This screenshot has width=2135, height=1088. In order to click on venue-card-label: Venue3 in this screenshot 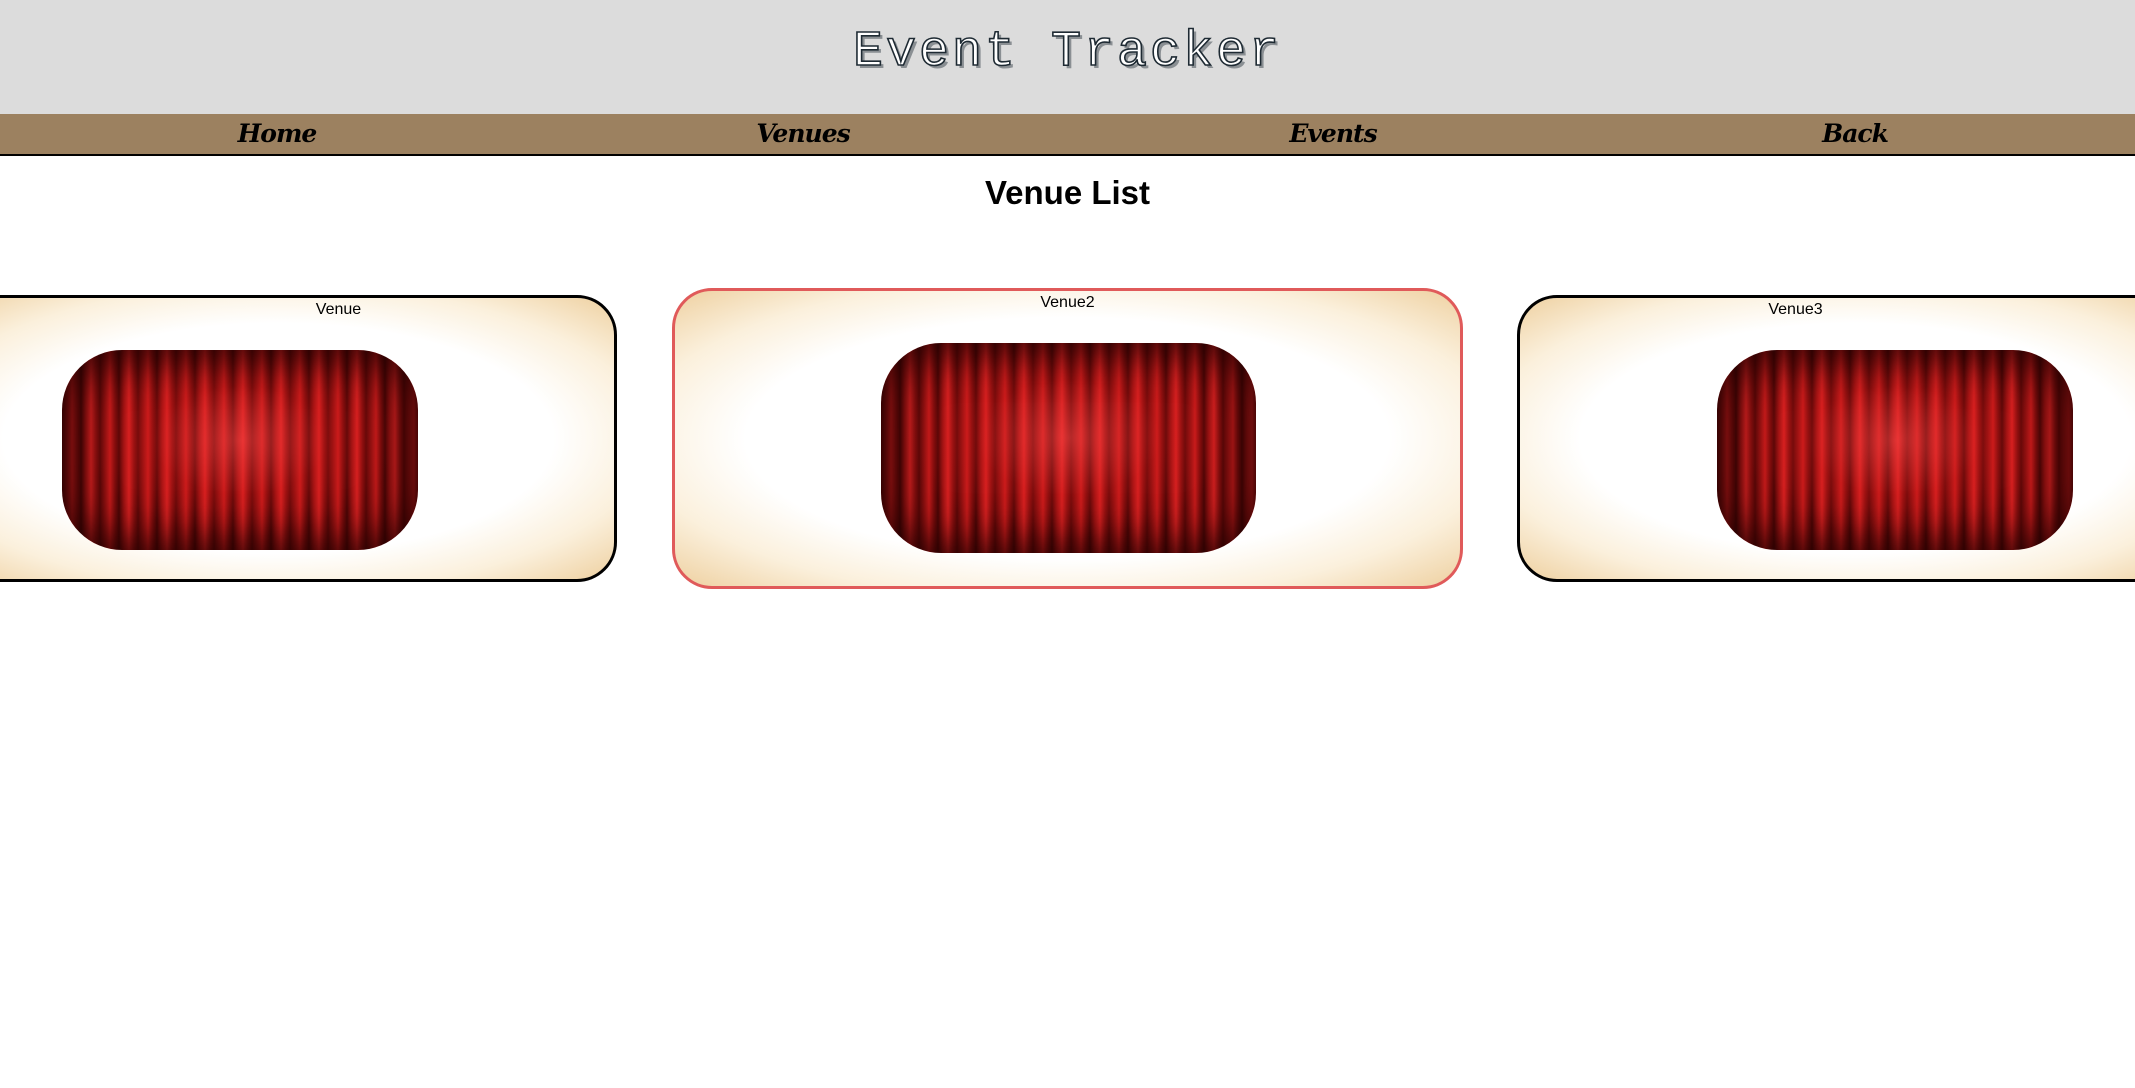, I will do `click(1795, 309)`.